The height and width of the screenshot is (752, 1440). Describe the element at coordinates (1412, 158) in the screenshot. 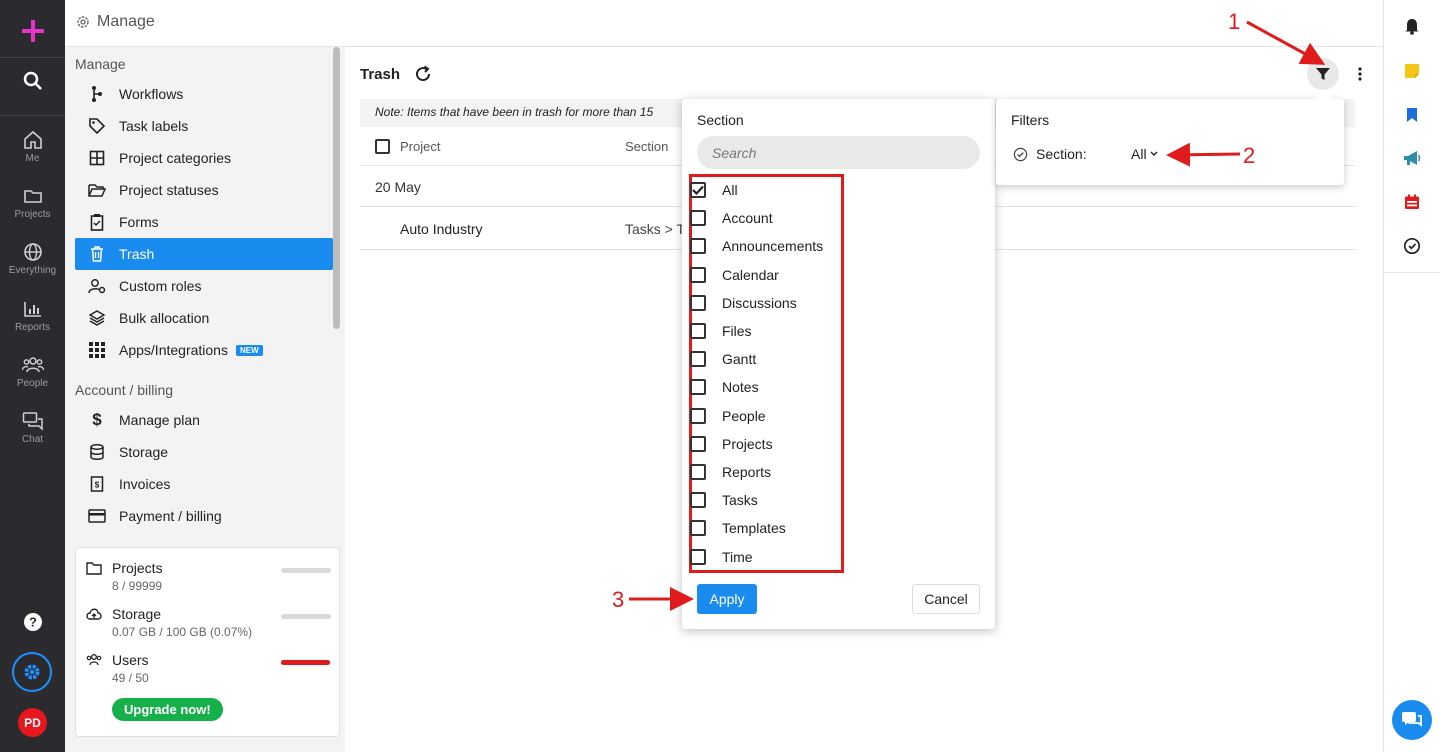

I see `megaphone-icon` at that location.